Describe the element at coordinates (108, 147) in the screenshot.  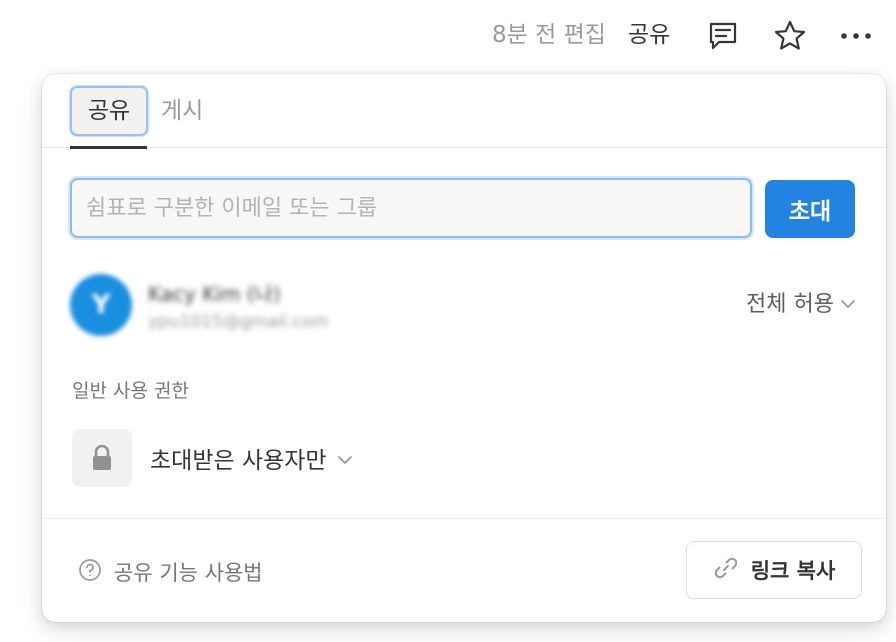
I see `active-tab-indicator` at that location.